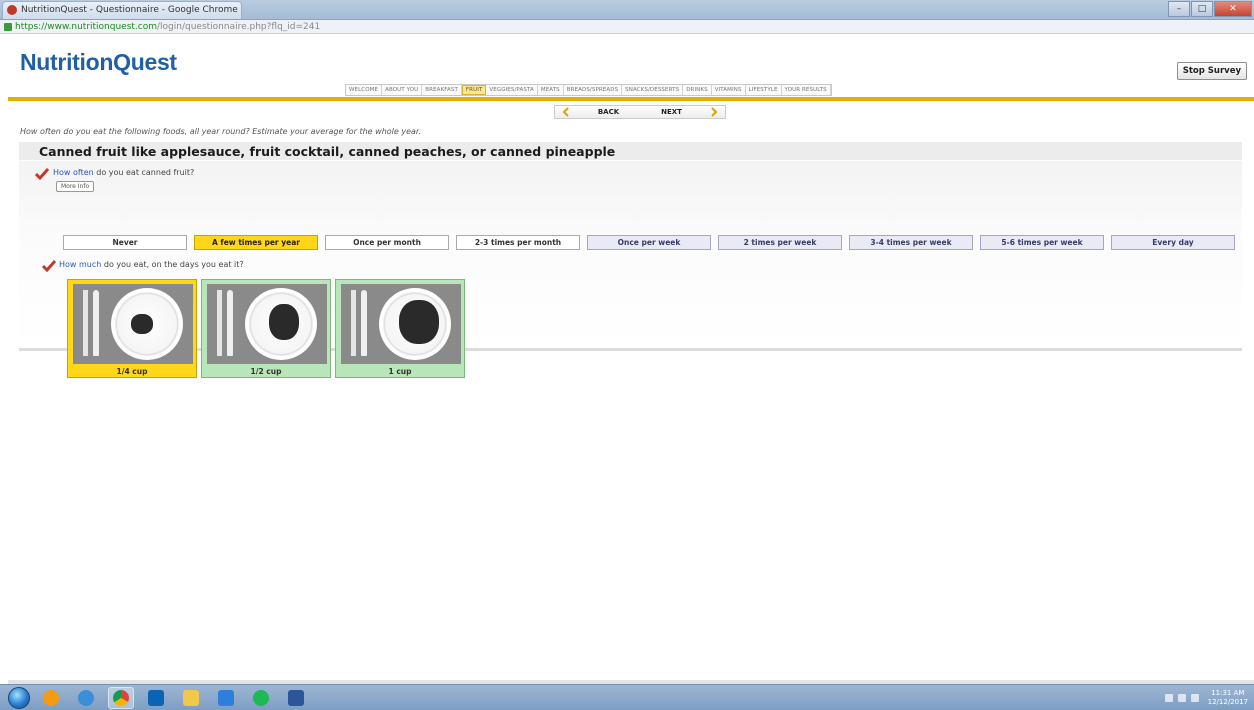  I want to click on frequency-option-3-4-week: 3-4 times per week, so click(911, 242).